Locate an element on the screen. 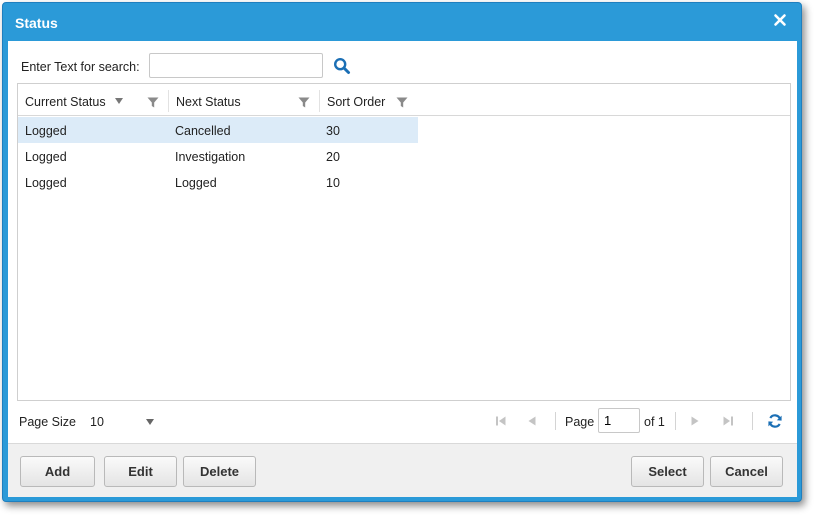 The height and width of the screenshot is (518, 816). column-header-current-status: Current Status is located at coordinates (93, 100).